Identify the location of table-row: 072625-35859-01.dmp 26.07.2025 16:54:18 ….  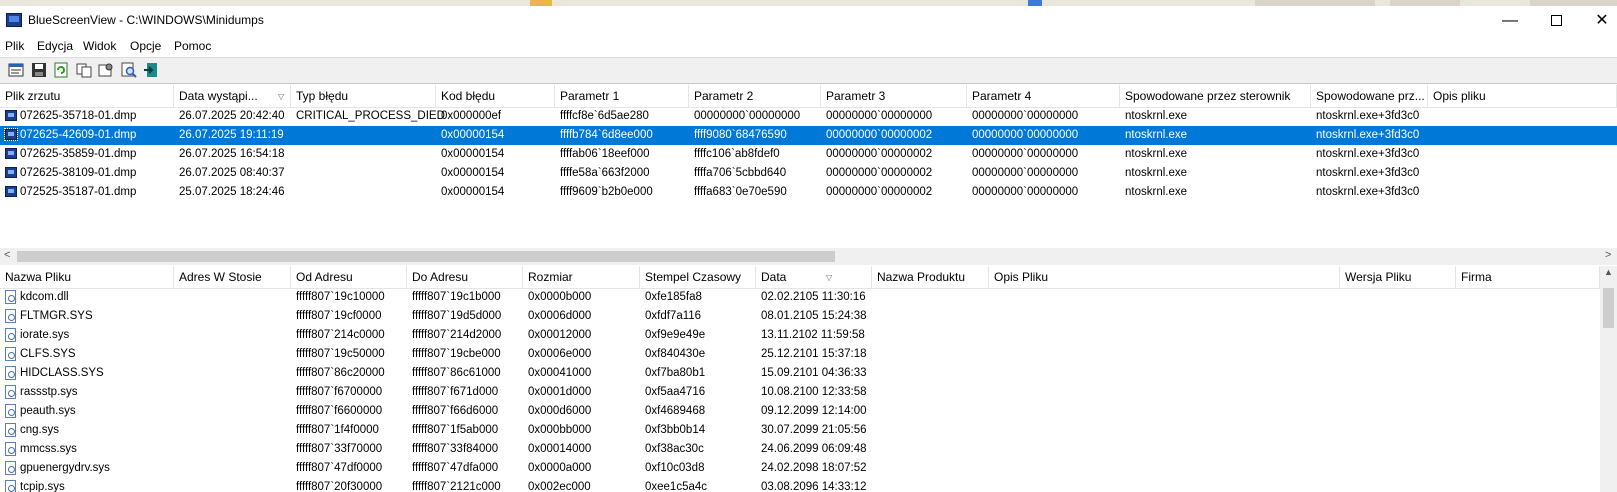
(808, 154).